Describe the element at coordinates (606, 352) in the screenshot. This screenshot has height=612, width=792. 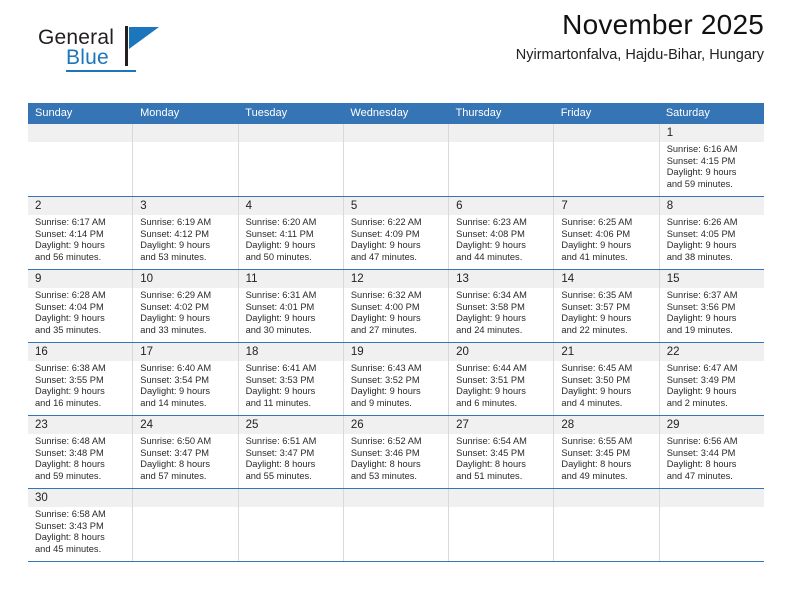
I see `day-number-band: 21` at that location.